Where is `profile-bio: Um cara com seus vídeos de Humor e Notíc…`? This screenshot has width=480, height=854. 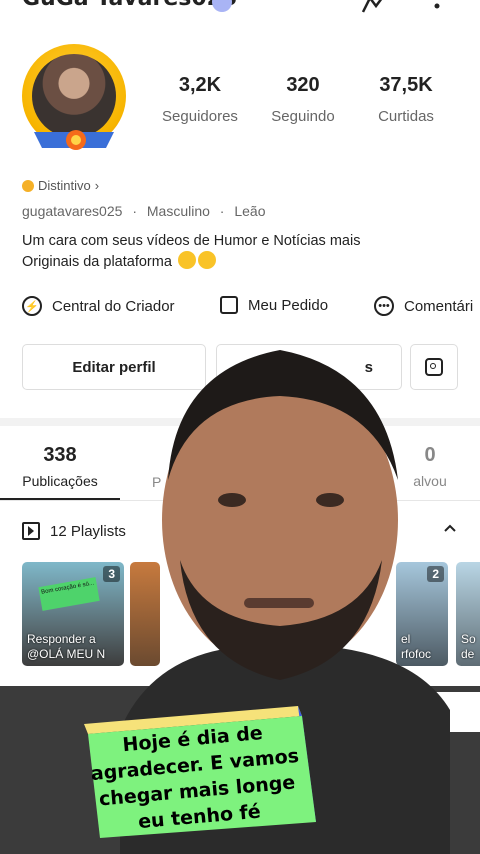
profile-bio: Um cara com seus vídeos de Humor e Notíc… is located at coordinates (242, 251).